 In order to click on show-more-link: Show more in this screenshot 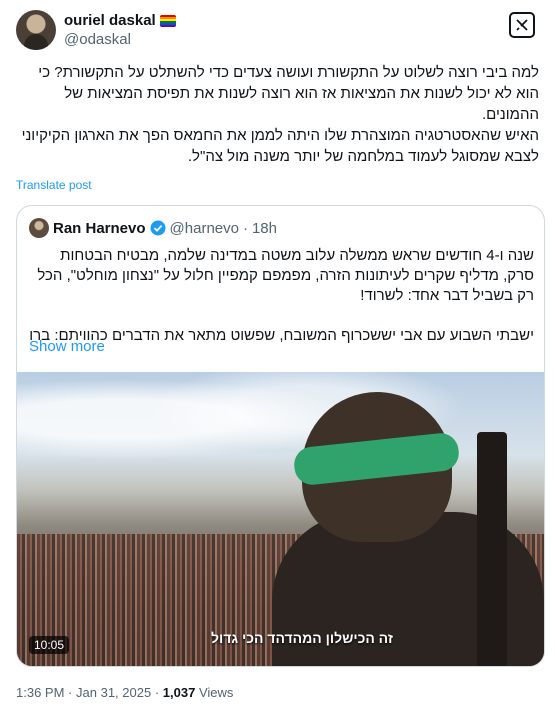, I will do `click(67, 346)`.